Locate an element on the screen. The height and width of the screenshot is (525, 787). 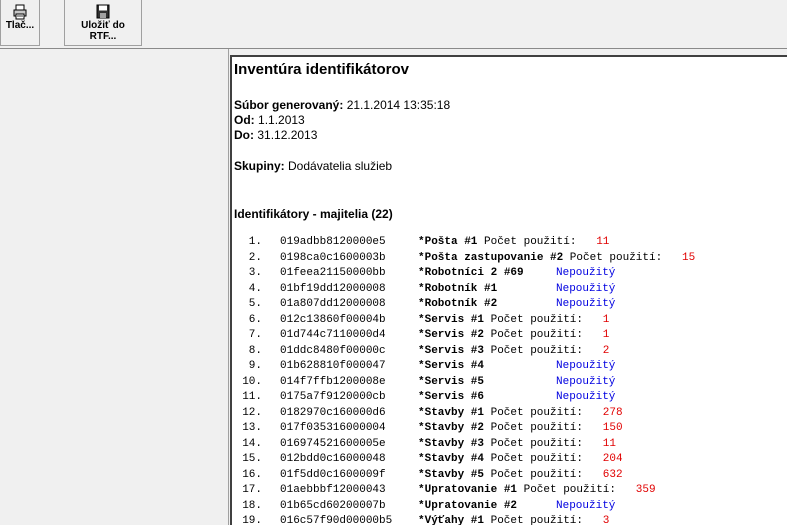
usage-count: 2 is located at coordinates (606, 350).